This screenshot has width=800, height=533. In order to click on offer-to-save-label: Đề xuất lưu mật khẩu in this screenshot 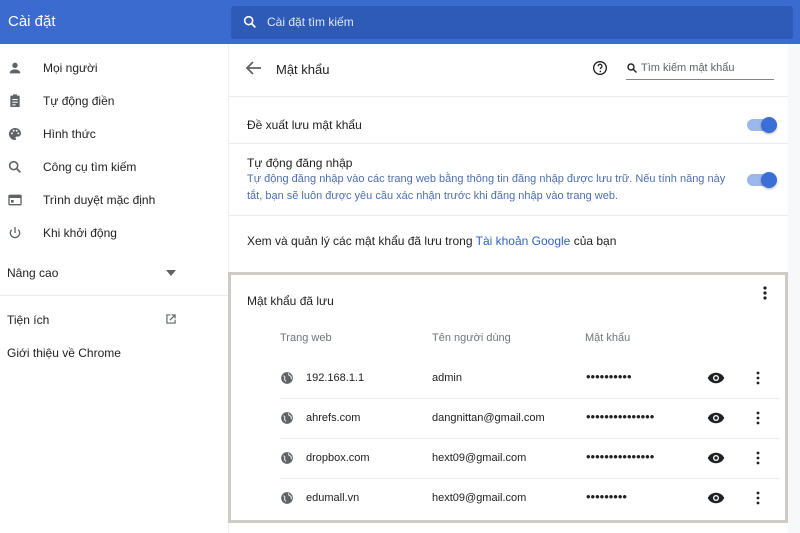, I will do `click(304, 125)`.